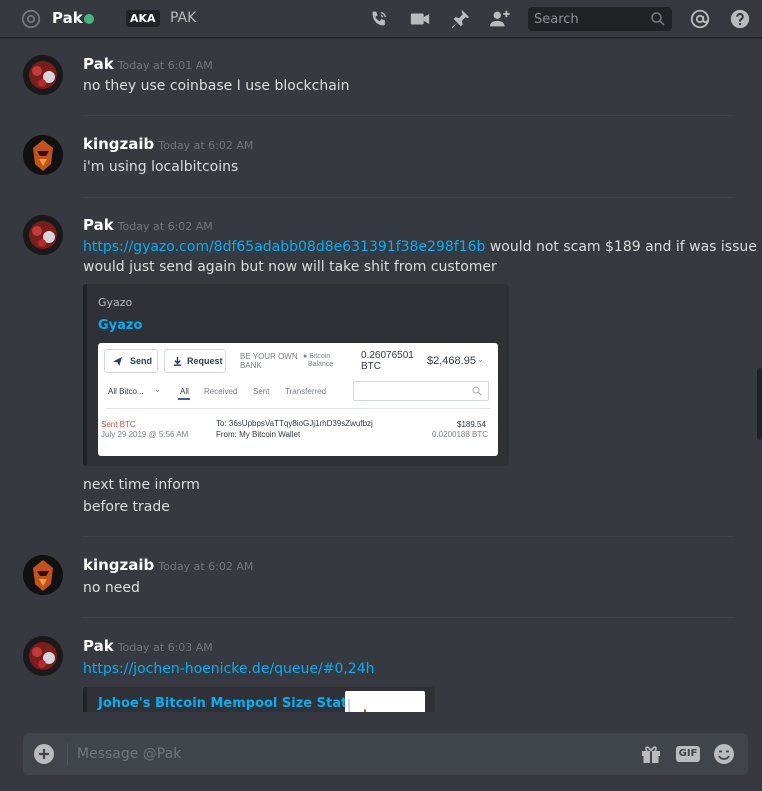  I want to click on nickname: PAK, so click(183, 18).